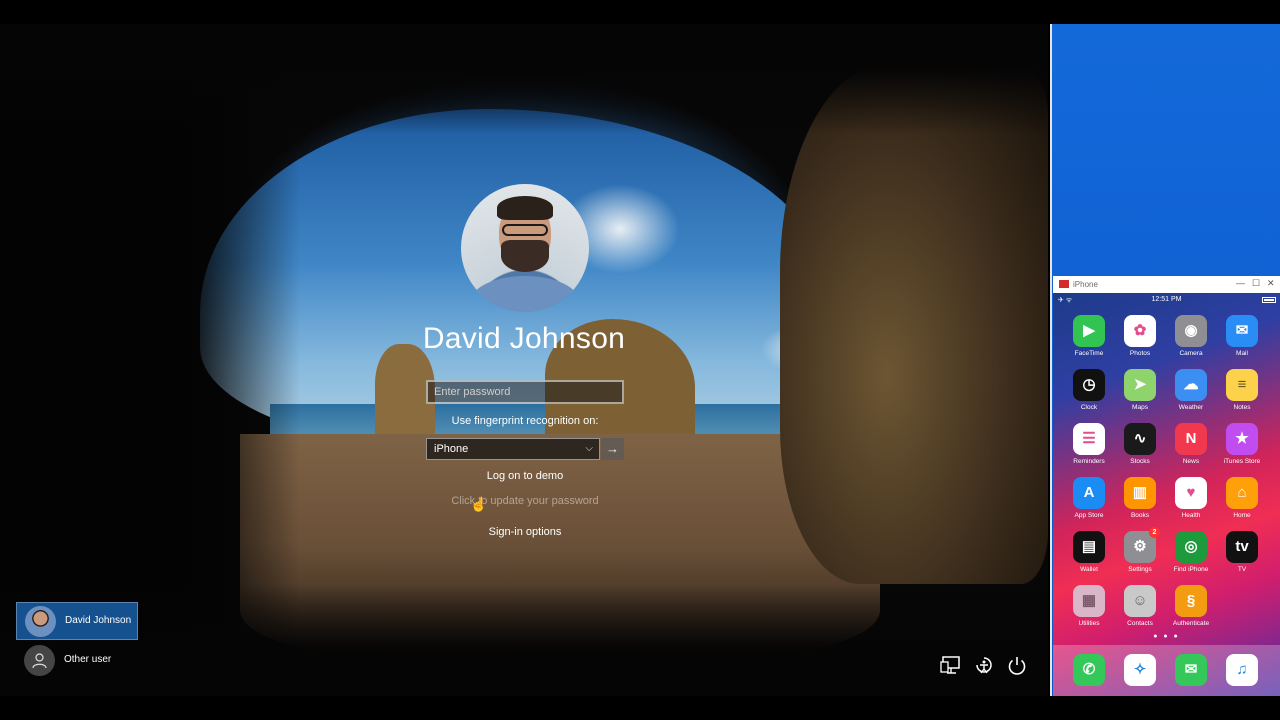 The image size is (1280, 720). I want to click on reminders-icon: ☰, so click(1089, 439).